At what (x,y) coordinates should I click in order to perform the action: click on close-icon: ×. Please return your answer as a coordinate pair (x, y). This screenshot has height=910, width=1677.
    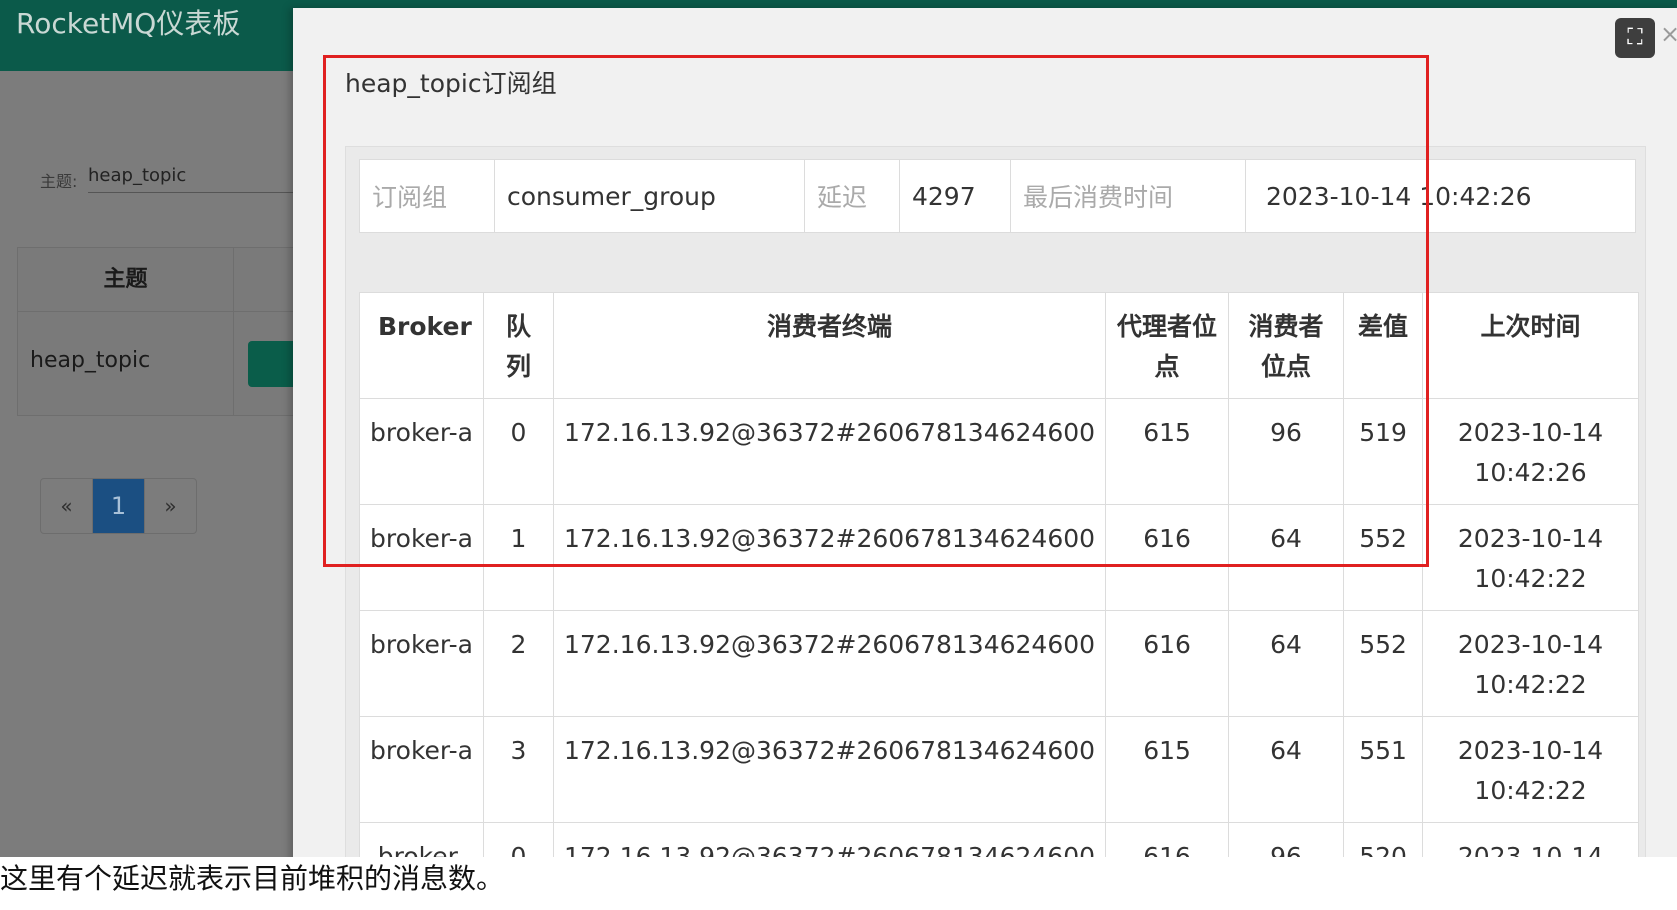
    Looking at the image, I should click on (1668, 34).